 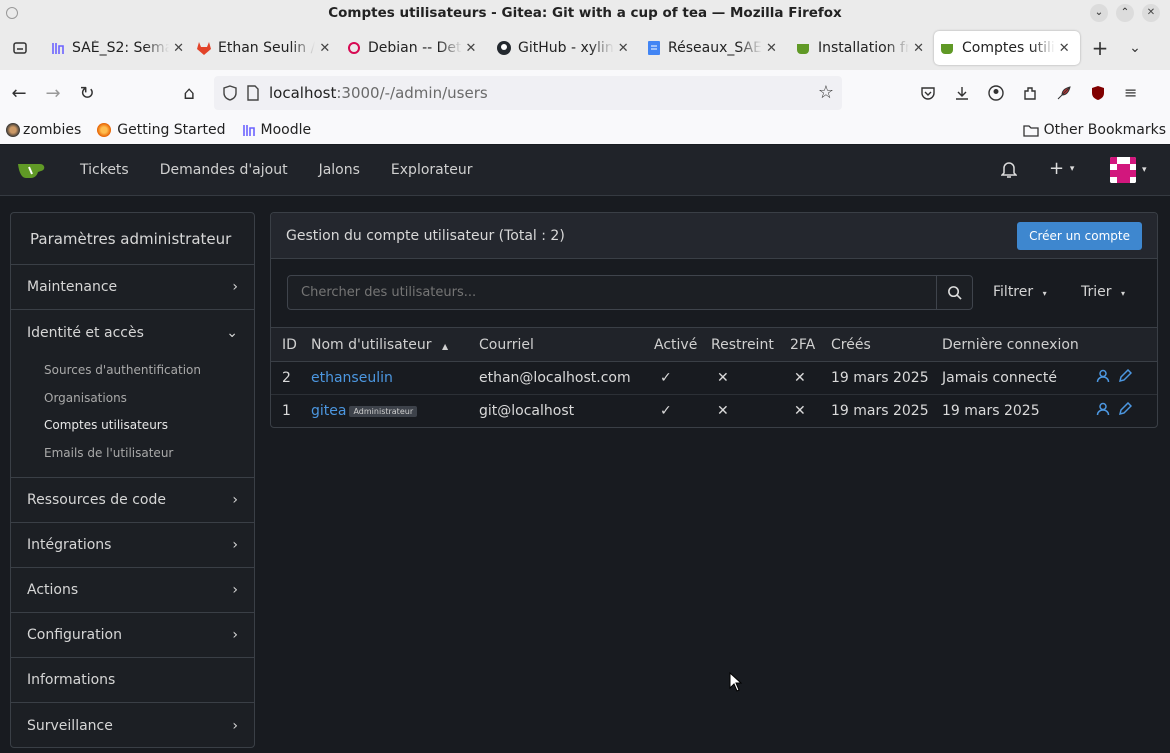 What do you see at coordinates (132, 635) in the screenshot?
I see `sidebar-item-configuration: Configuration ›` at bounding box center [132, 635].